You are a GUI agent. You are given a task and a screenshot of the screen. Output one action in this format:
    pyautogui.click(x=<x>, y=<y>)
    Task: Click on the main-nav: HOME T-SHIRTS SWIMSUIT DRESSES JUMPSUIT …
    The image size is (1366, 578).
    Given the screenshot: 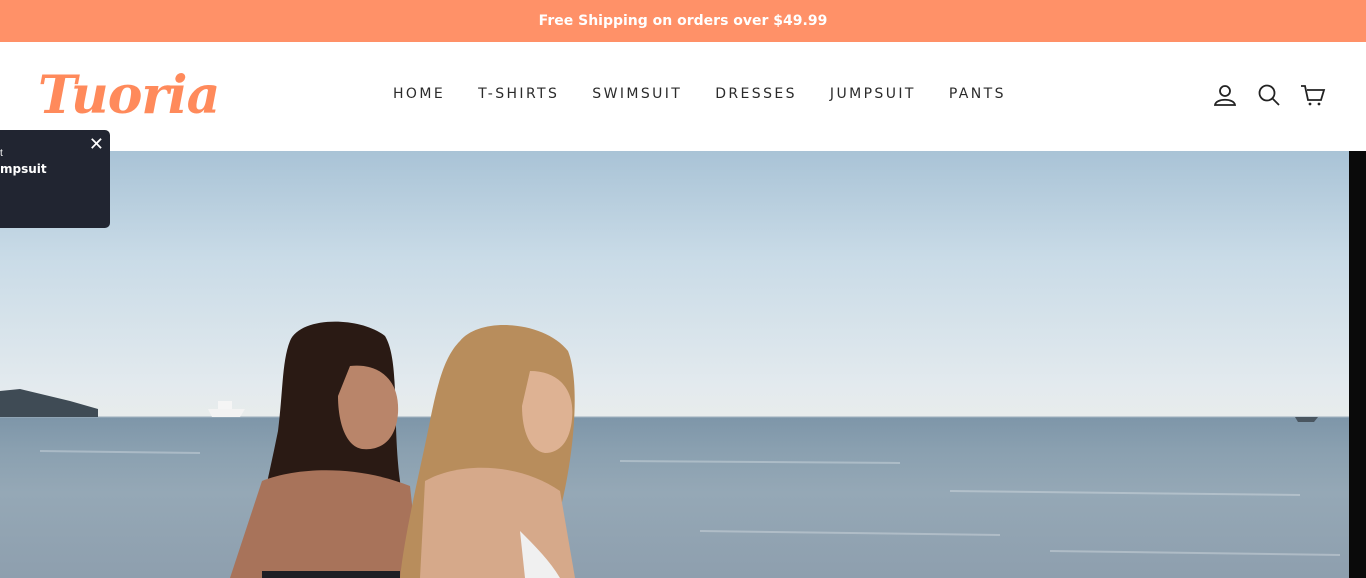 What is the action you would take?
    pyautogui.click(x=716, y=94)
    